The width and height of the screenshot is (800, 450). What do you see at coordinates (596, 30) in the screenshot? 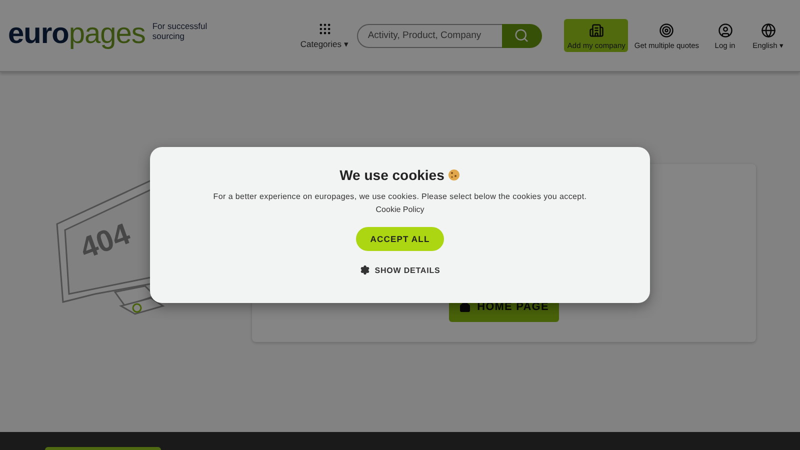
I see `building-icon` at bounding box center [596, 30].